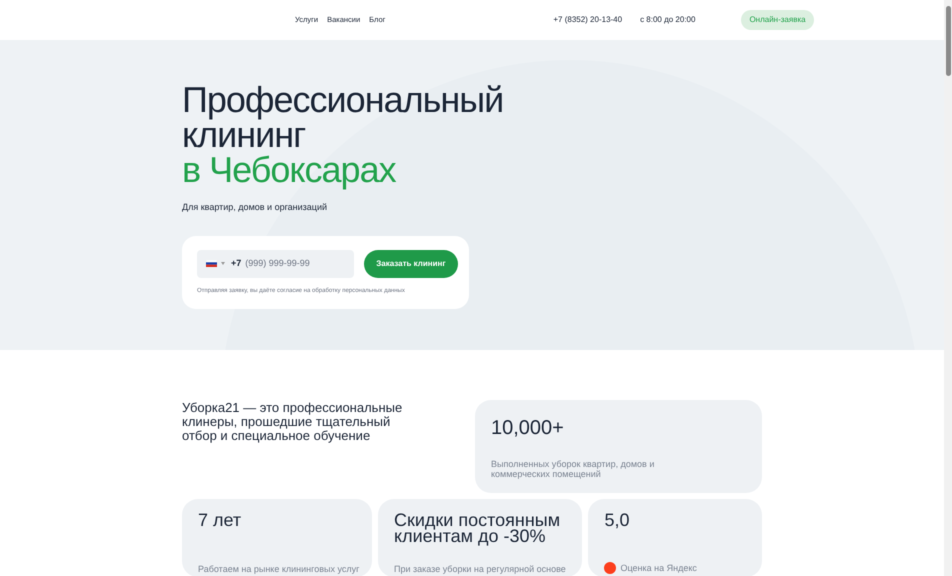 The height and width of the screenshot is (576, 952). I want to click on scrollbar, so click(948, 288).